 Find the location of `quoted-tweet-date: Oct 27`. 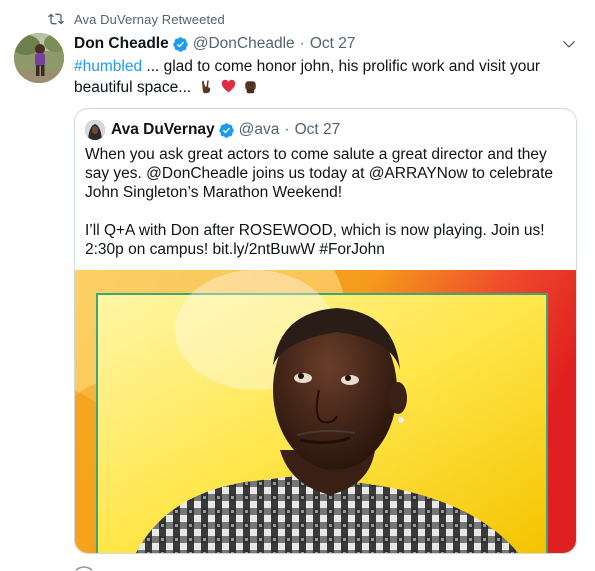

quoted-tweet-date: Oct 27 is located at coordinates (317, 129).